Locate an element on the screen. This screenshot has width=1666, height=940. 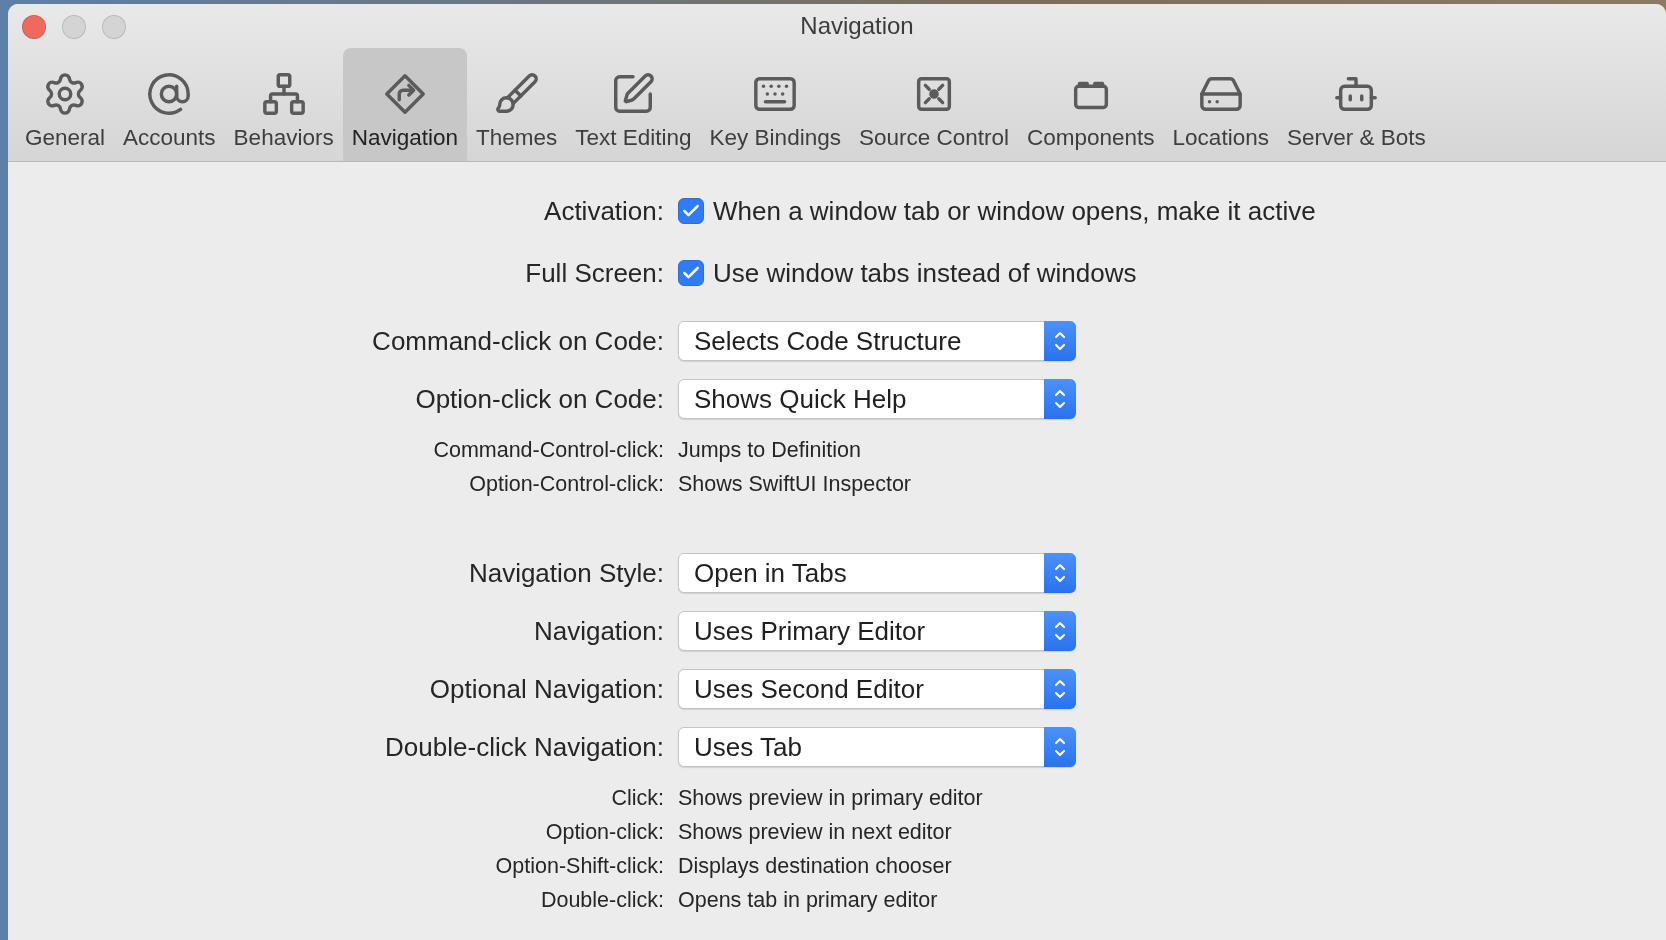
setting-label: Full Screen: is located at coordinates (594, 273).